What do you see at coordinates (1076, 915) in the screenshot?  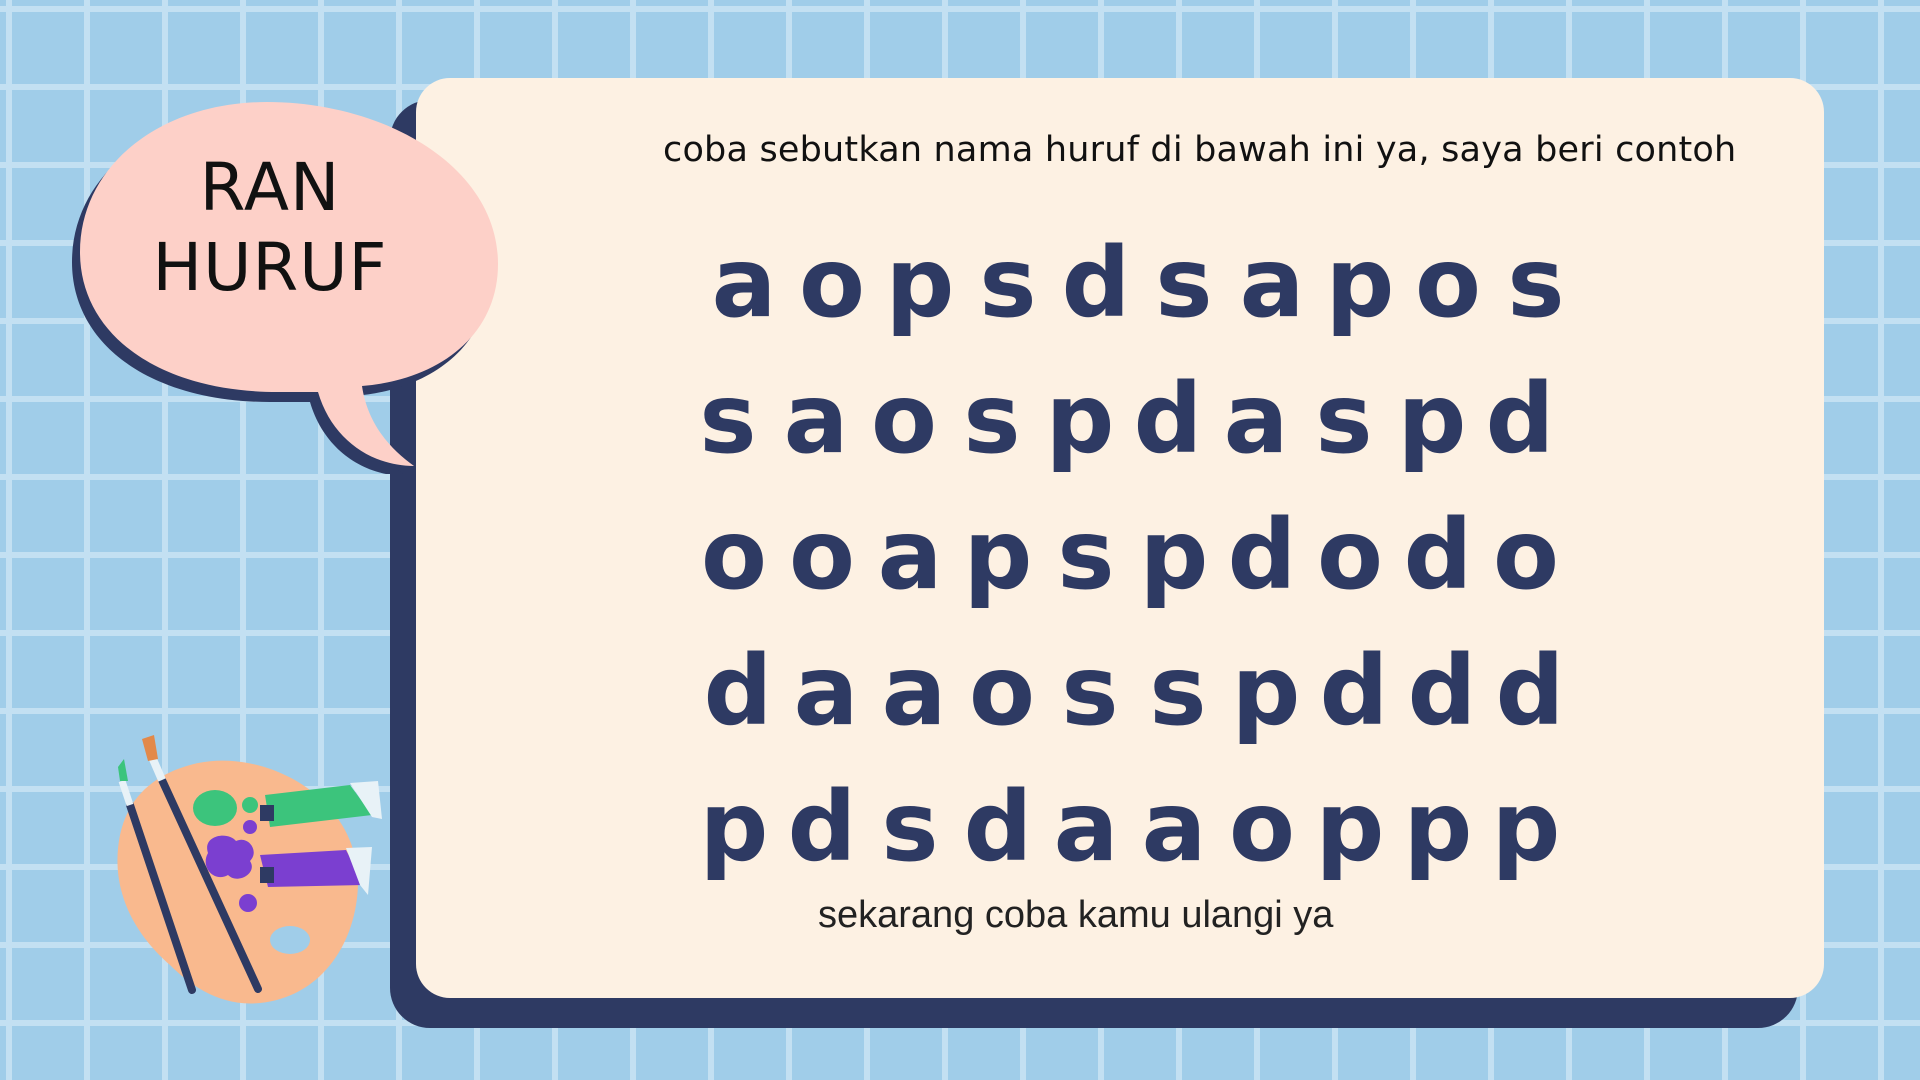 I see `footer-text: sekarang coba kamu ulangi ya` at bounding box center [1076, 915].